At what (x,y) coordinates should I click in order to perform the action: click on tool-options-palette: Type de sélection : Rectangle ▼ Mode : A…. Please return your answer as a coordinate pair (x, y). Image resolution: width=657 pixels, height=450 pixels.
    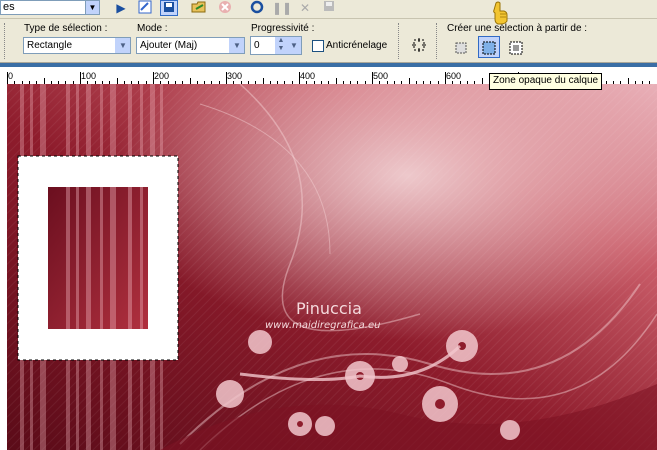
    Looking at the image, I should click on (328, 32).